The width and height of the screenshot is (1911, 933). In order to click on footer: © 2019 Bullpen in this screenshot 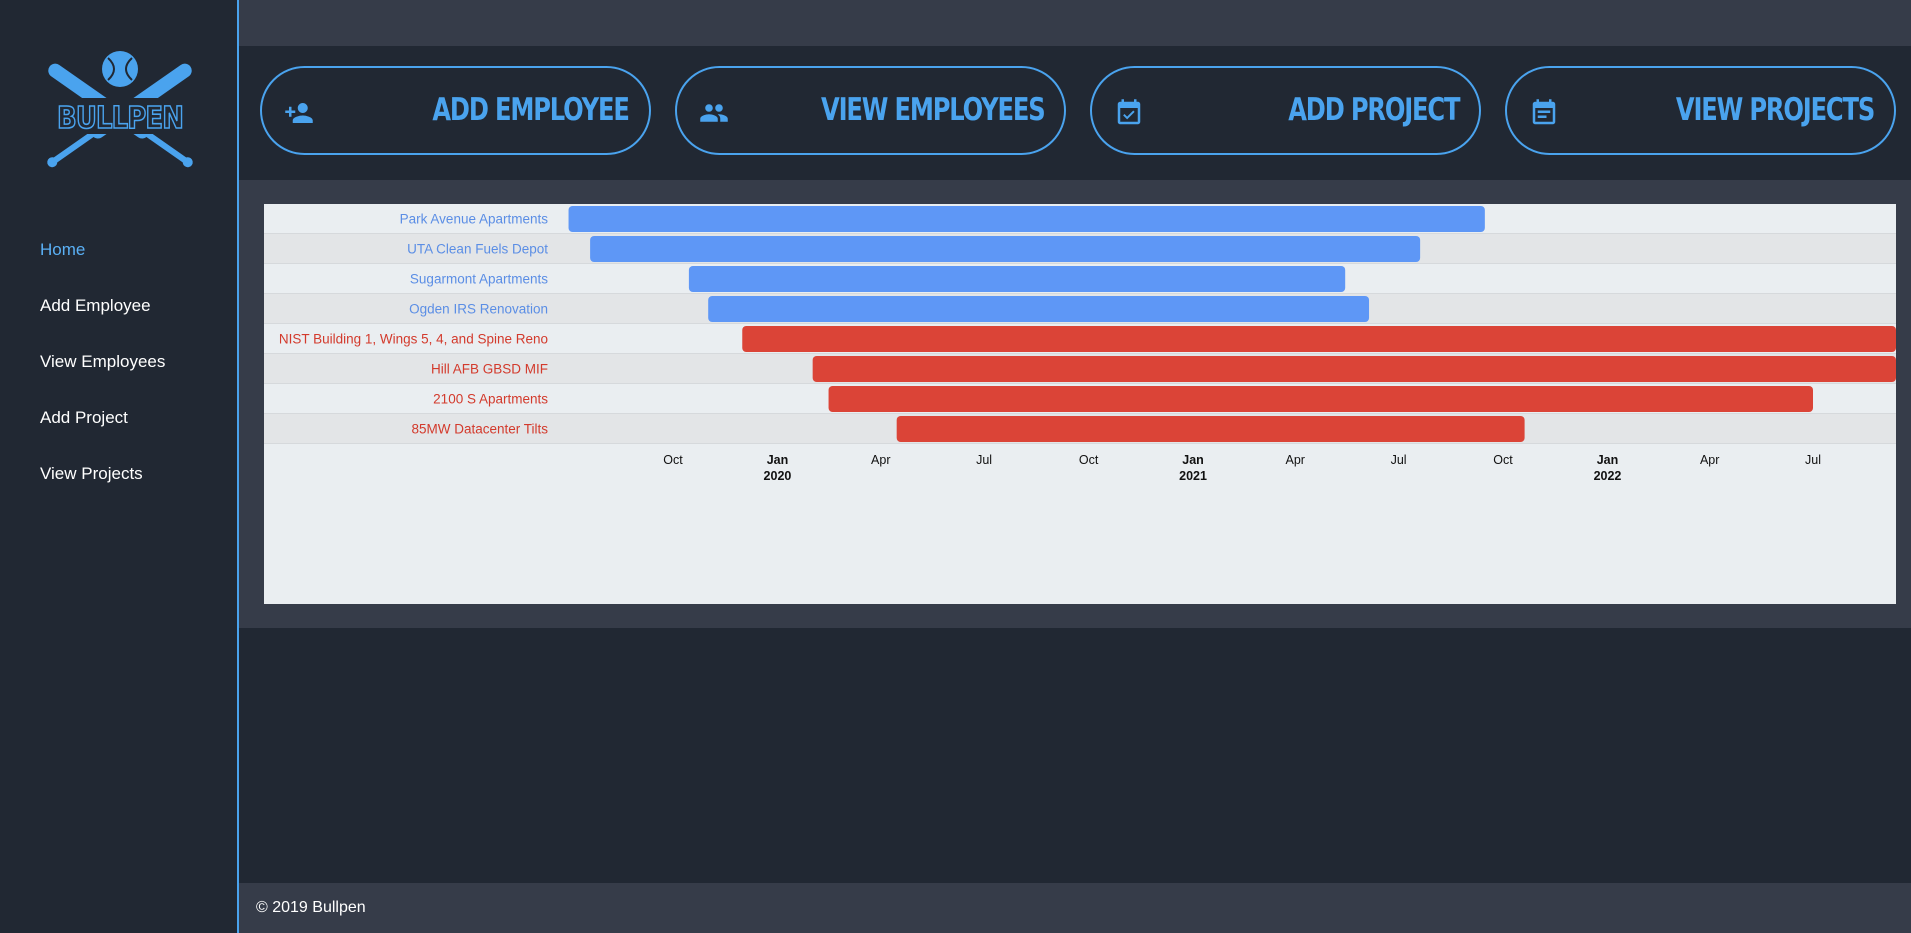, I will do `click(1075, 908)`.